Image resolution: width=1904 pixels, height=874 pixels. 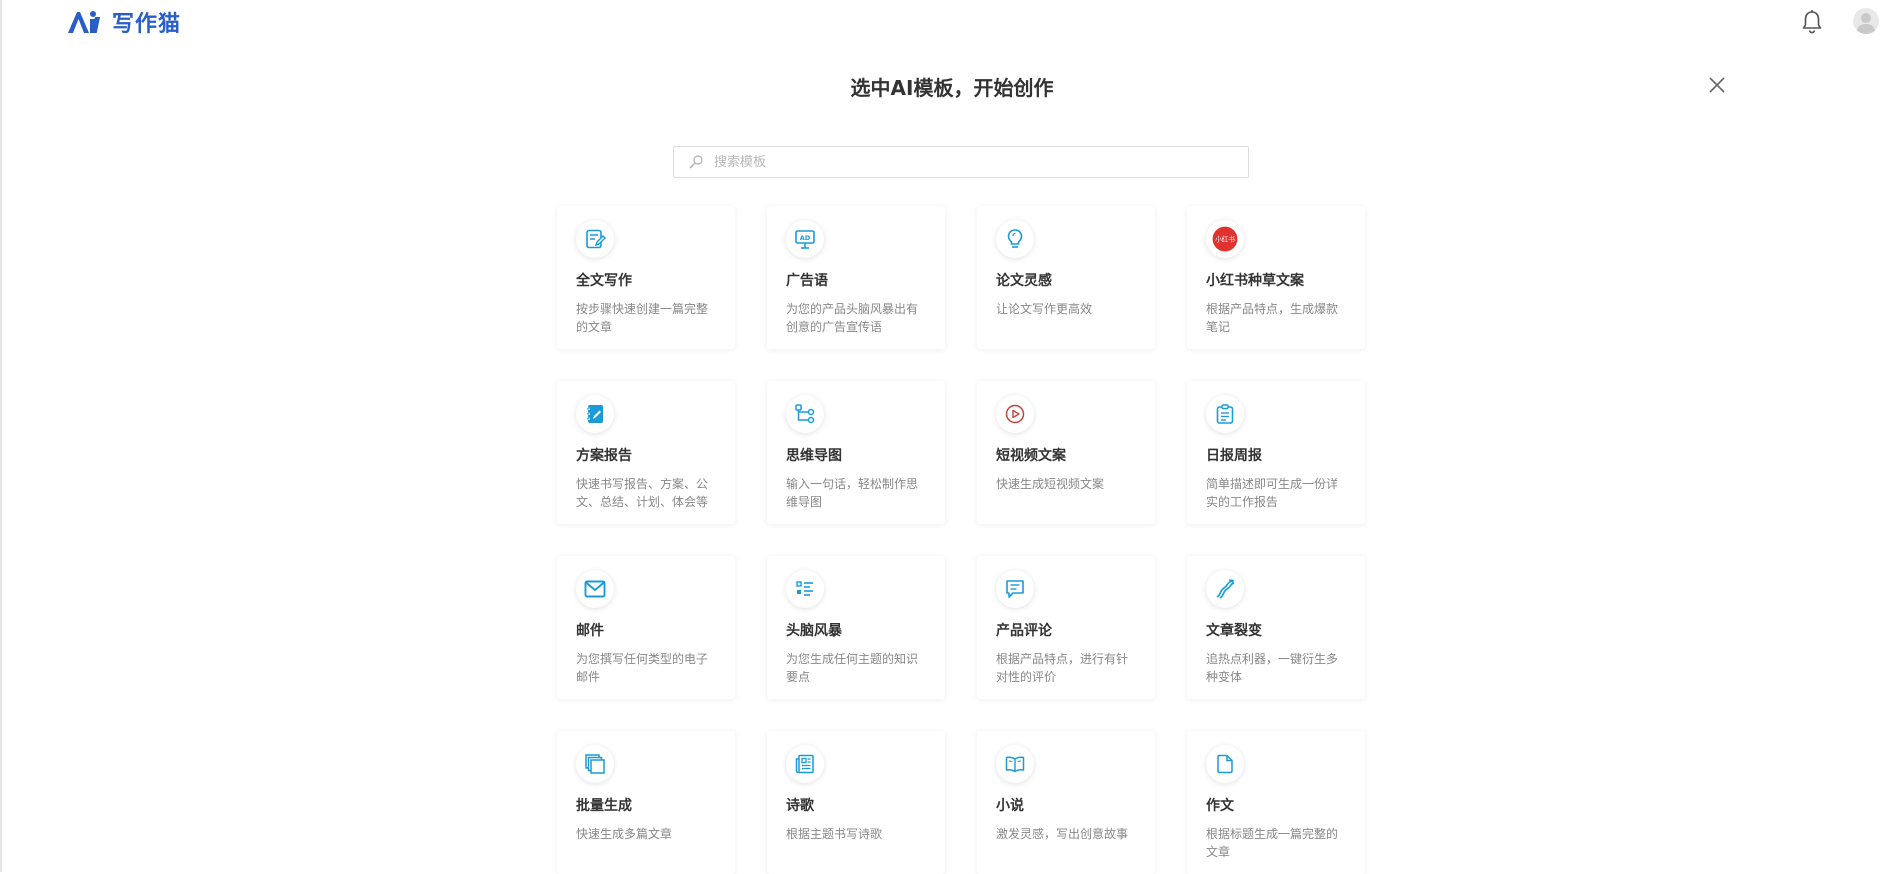 I want to click on card-title: 诗歌, so click(x=800, y=806).